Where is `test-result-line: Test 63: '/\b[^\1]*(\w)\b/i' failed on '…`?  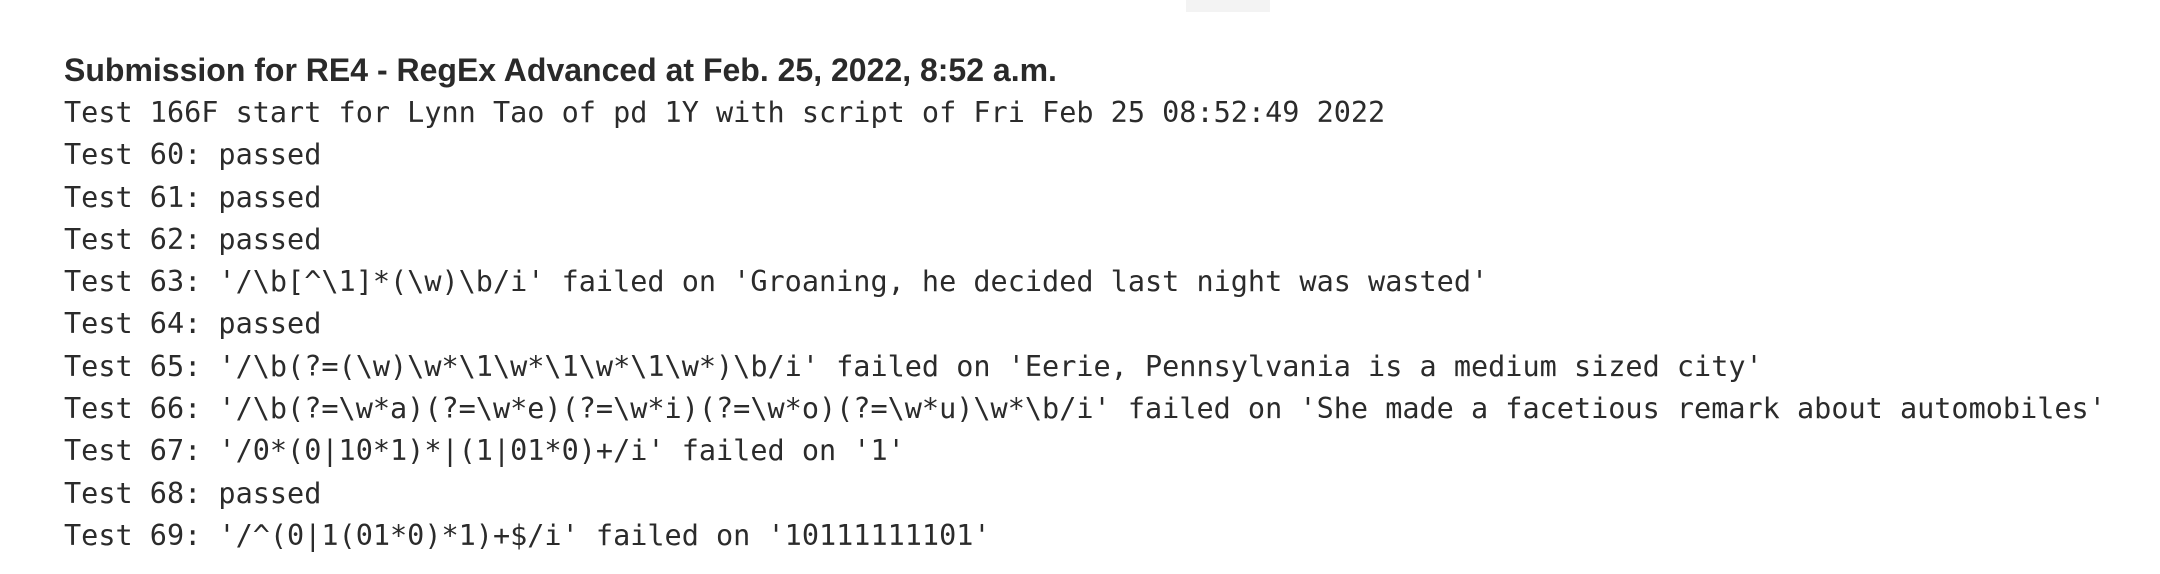 test-result-line: Test 63: '/\b[^\1]*(\w)\b/i' failed on '… is located at coordinates (776, 282).